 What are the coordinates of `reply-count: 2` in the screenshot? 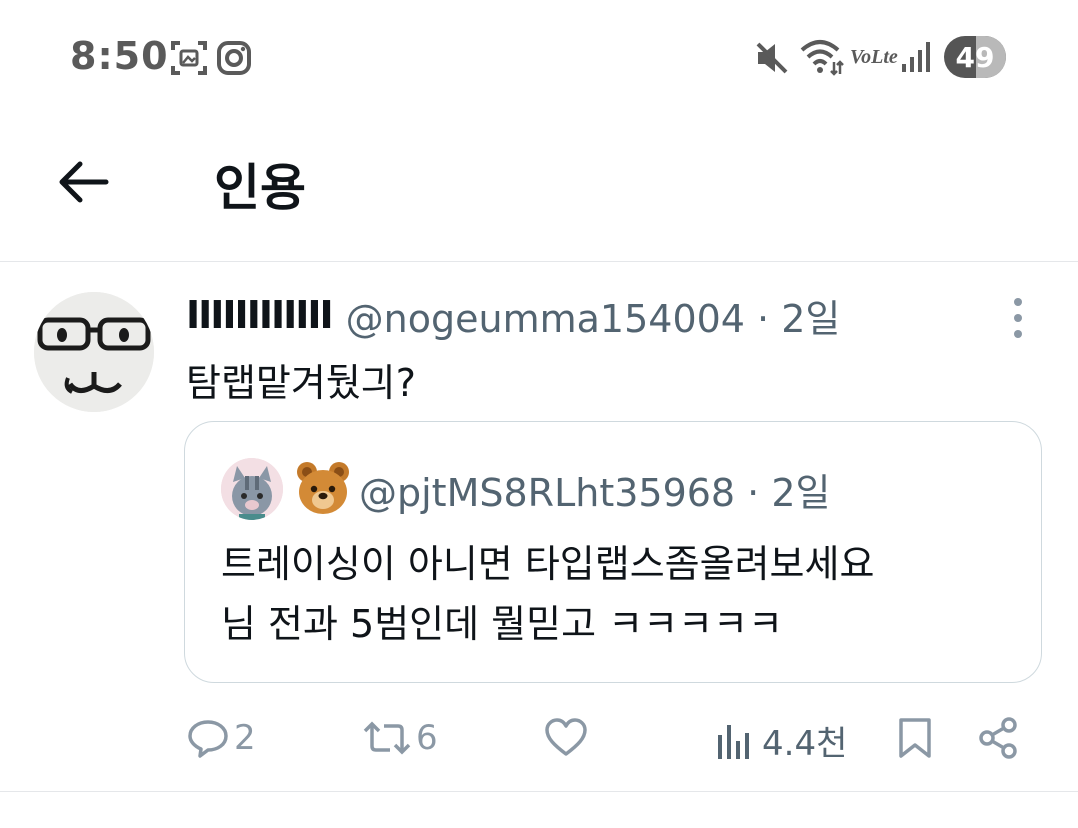 It's located at (245, 738).